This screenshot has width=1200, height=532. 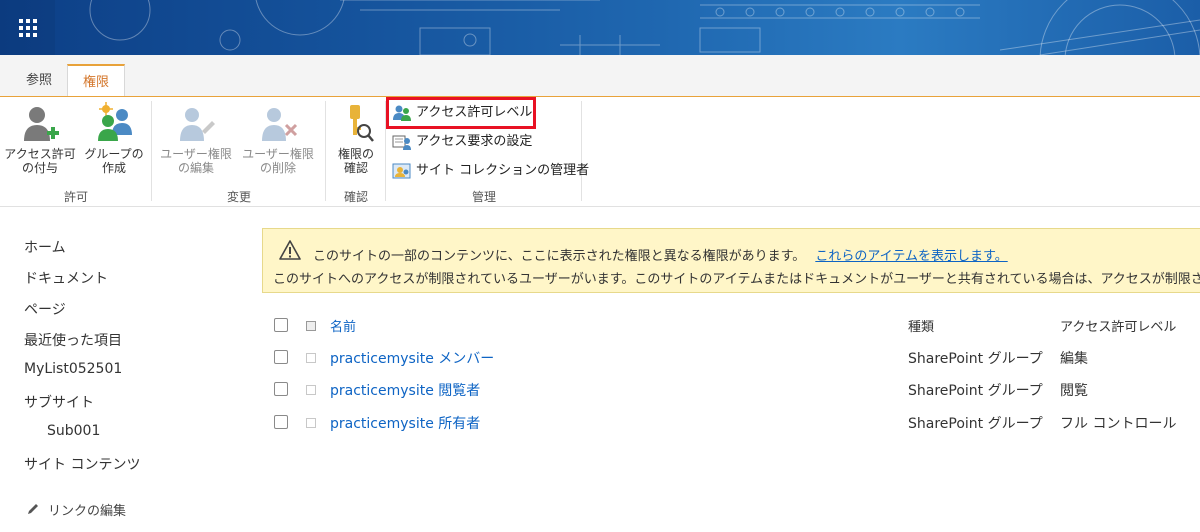 What do you see at coordinates (73, 369) in the screenshot?
I see `nav-item-mylist: MyList052501` at bounding box center [73, 369].